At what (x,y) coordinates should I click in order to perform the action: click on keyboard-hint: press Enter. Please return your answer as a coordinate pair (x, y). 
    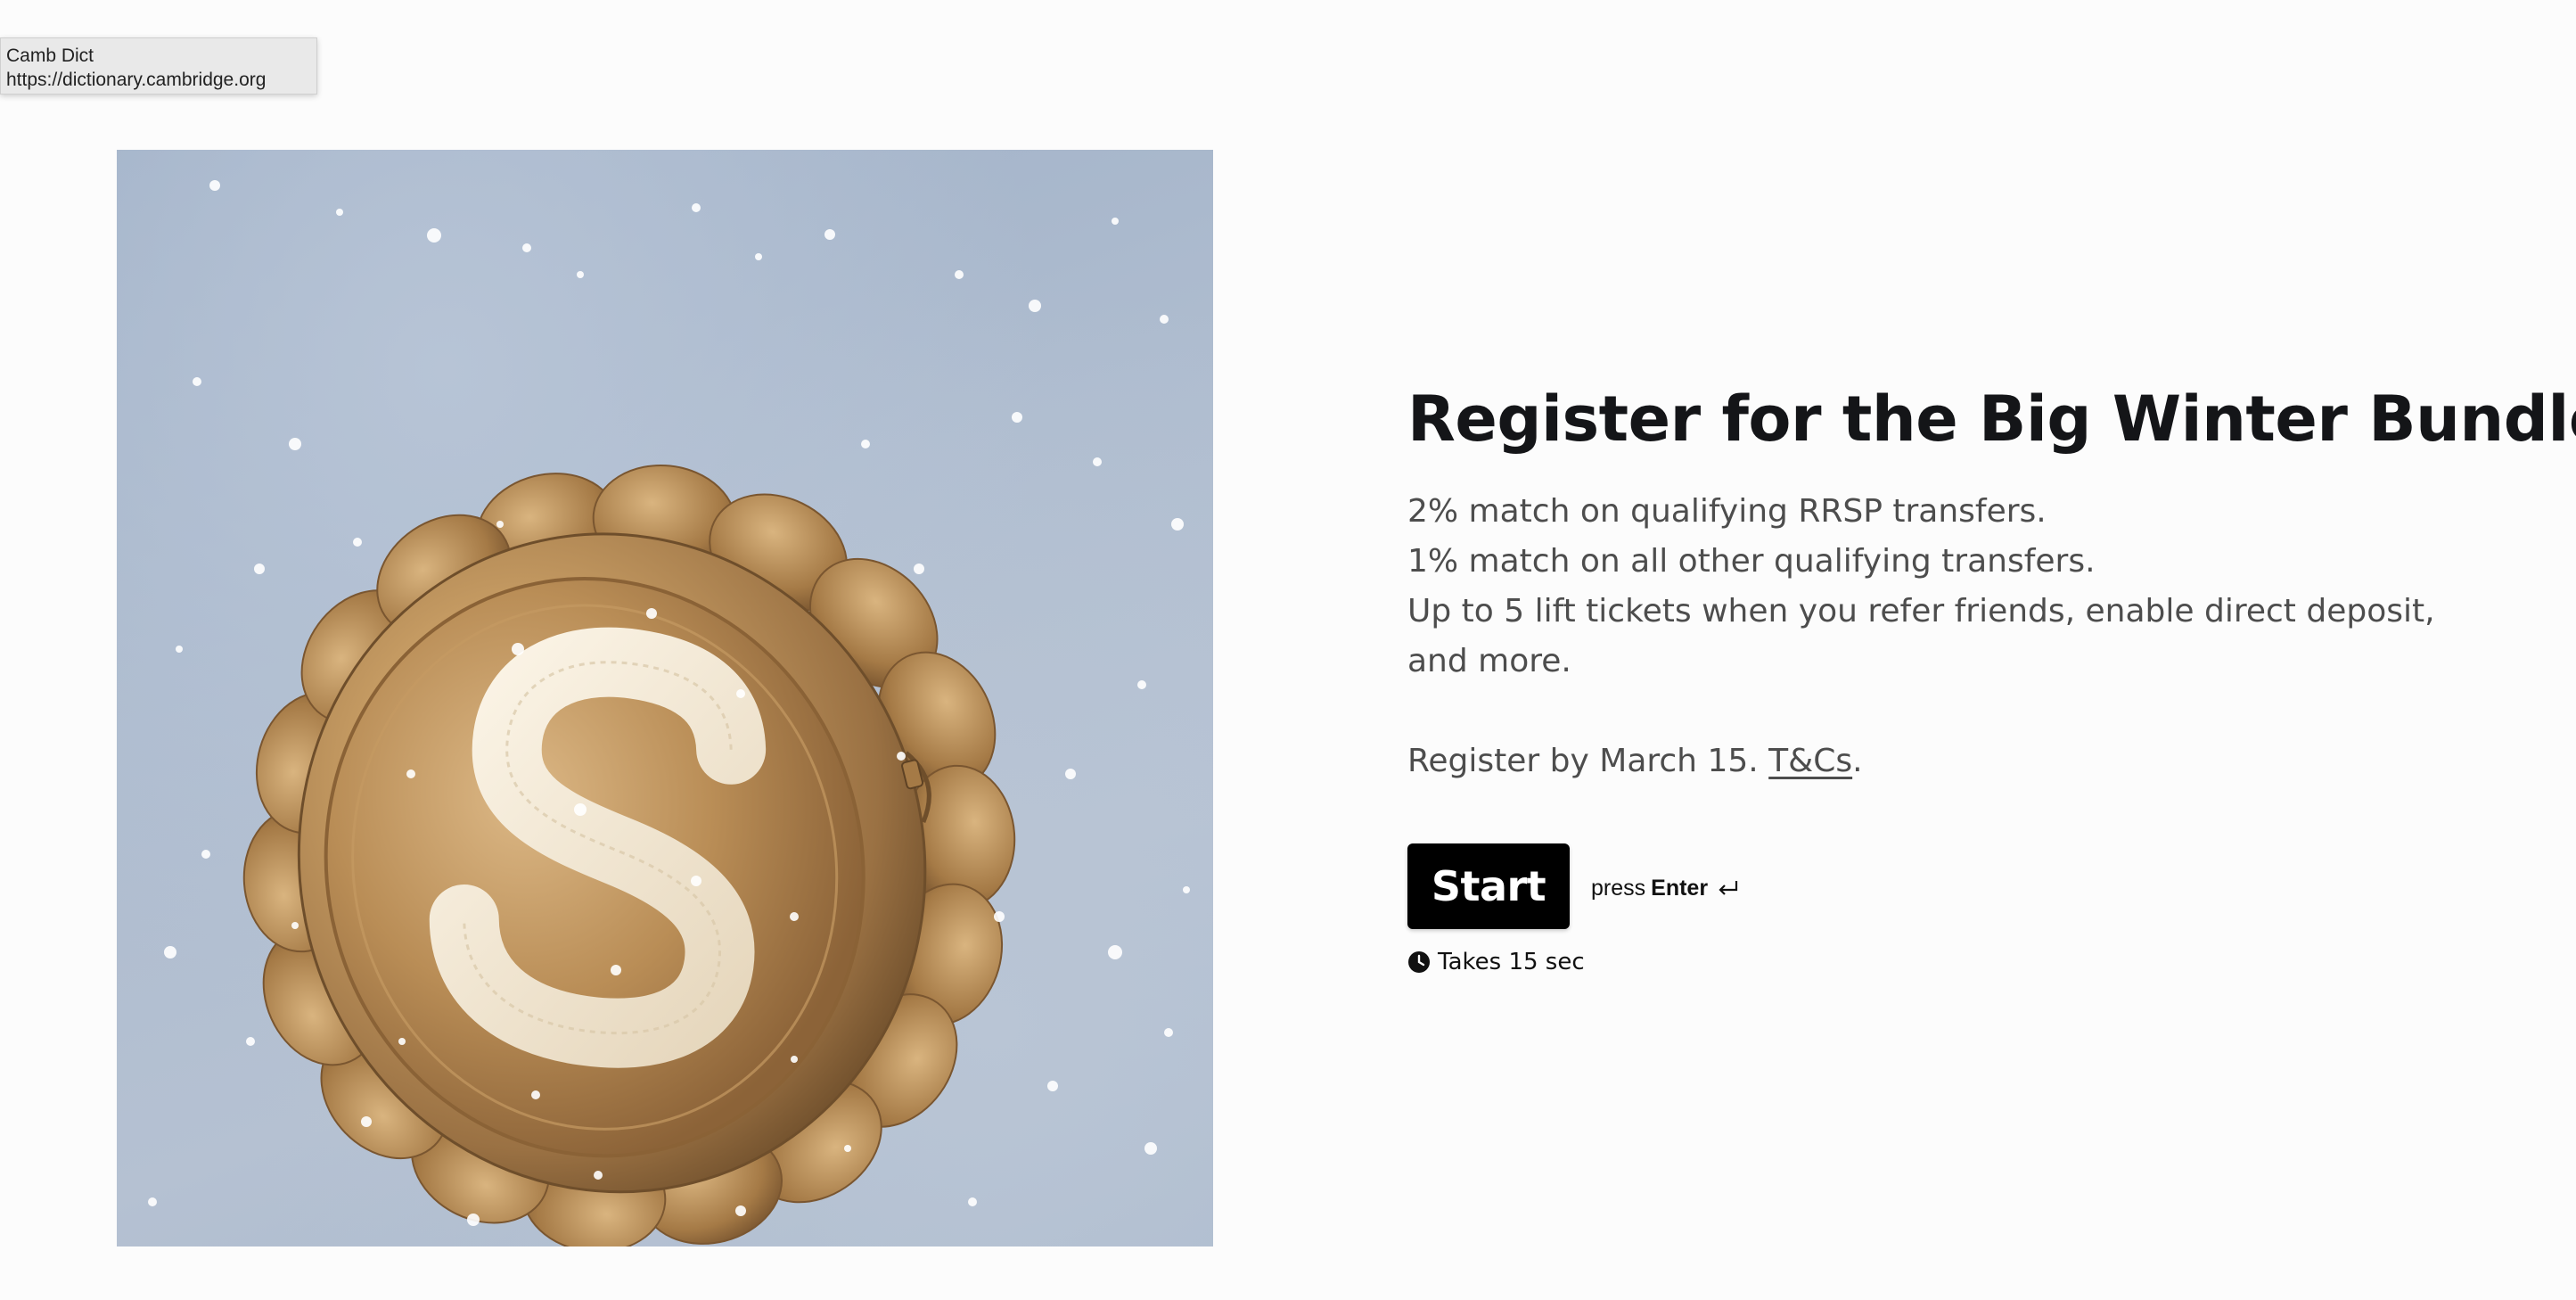
    Looking at the image, I should click on (1665, 889).